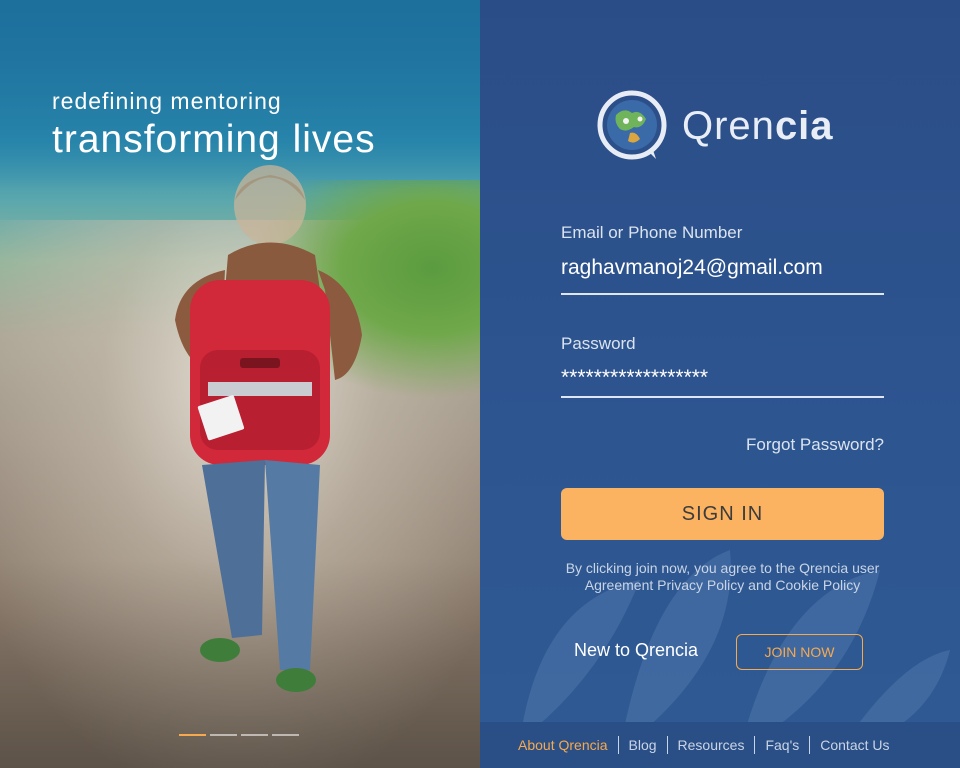 The image size is (960, 768). Describe the element at coordinates (722, 514) in the screenshot. I see `sign-in-button: SIGN IN` at that location.